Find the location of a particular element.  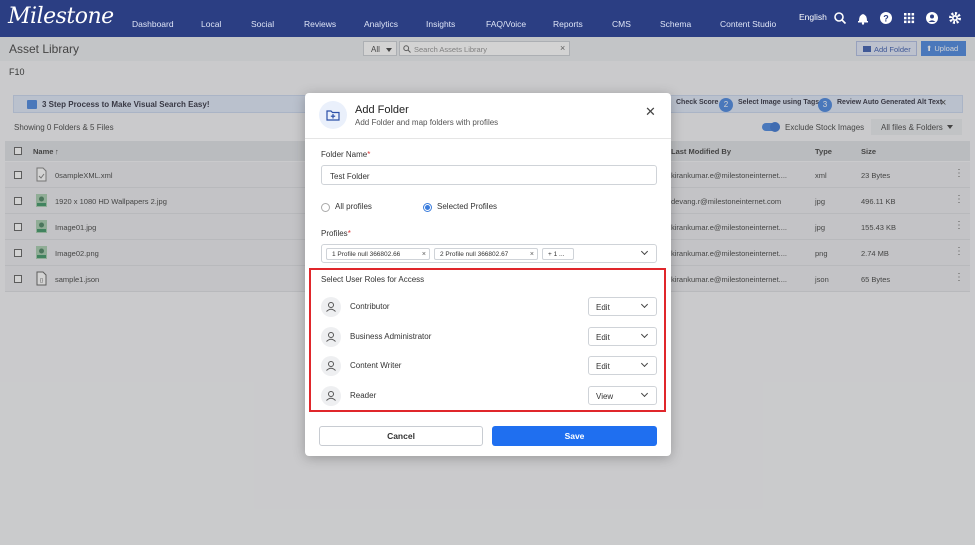

profiles-label: Profiles* is located at coordinates (336, 233).